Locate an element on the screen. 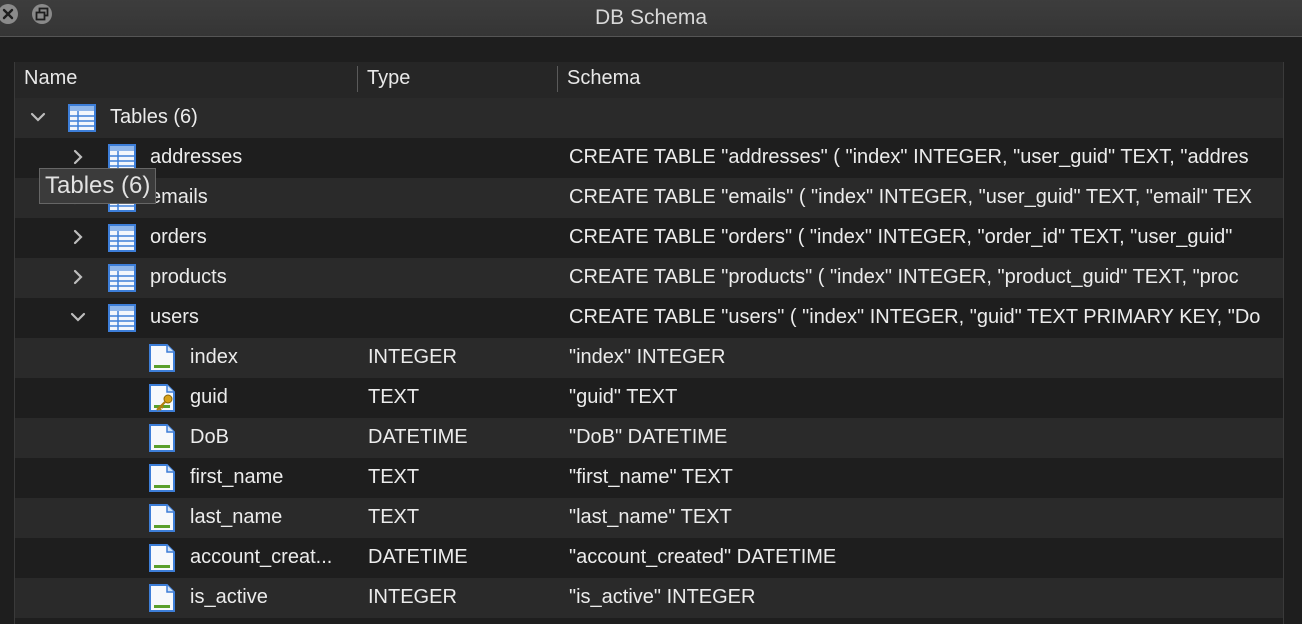 The width and height of the screenshot is (1302, 624). column-header: Name Type Schema is located at coordinates (649, 80).